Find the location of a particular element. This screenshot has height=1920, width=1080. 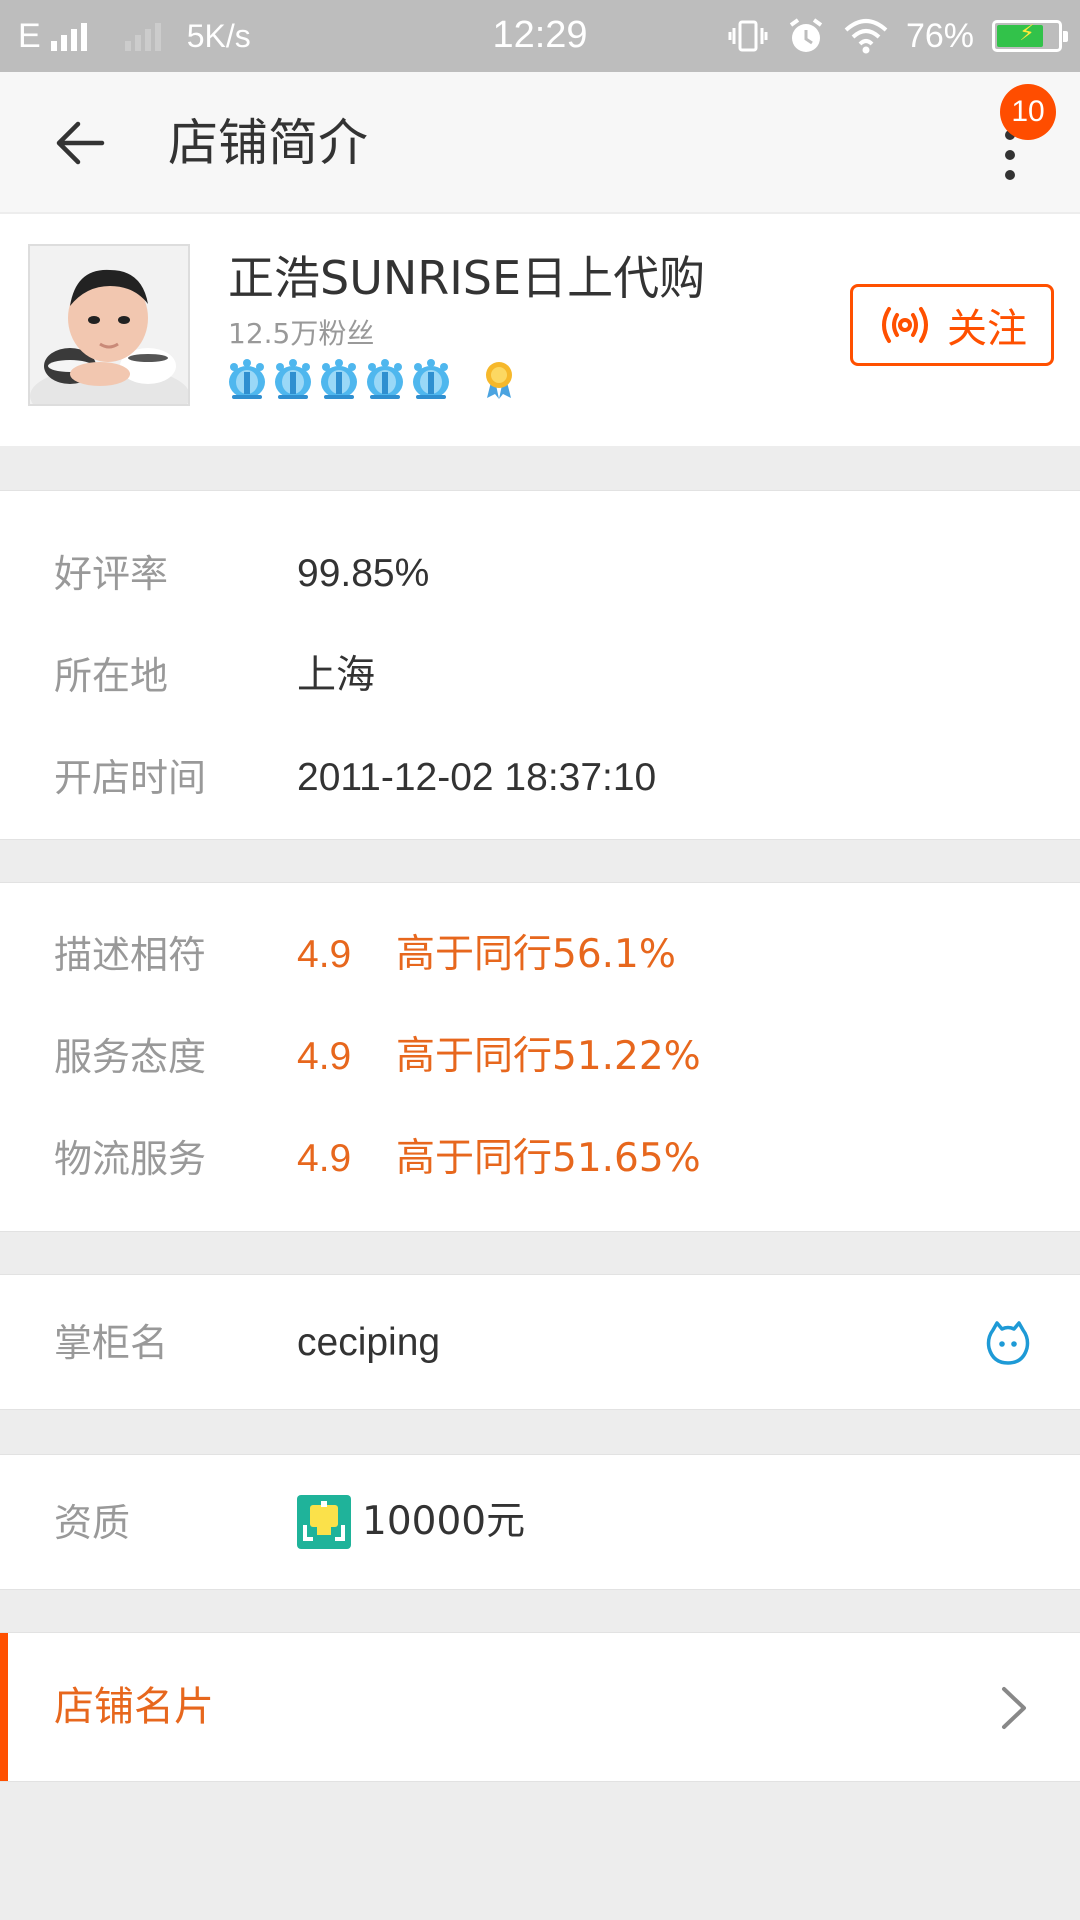

status-bar: E 5K/s 12:29 76% ⚡ is located at coordinates (540, 36).